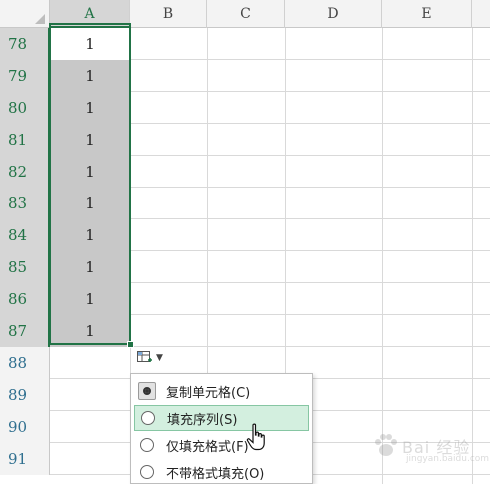 This screenshot has width=490, height=484. Describe the element at coordinates (25, 140) in the screenshot. I see `row-header: 81` at that location.